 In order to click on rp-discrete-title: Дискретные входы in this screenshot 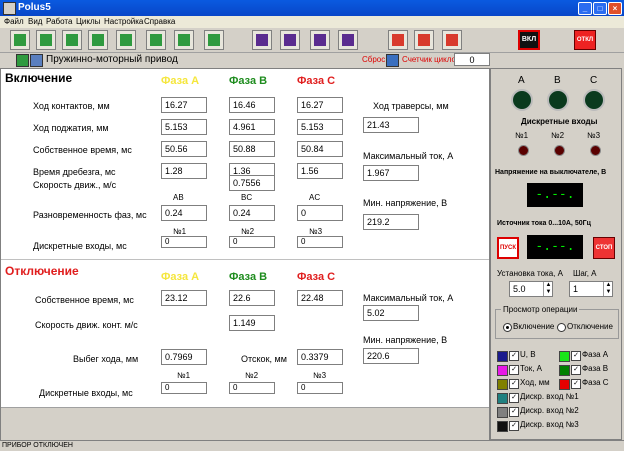, I will do `click(559, 121)`.